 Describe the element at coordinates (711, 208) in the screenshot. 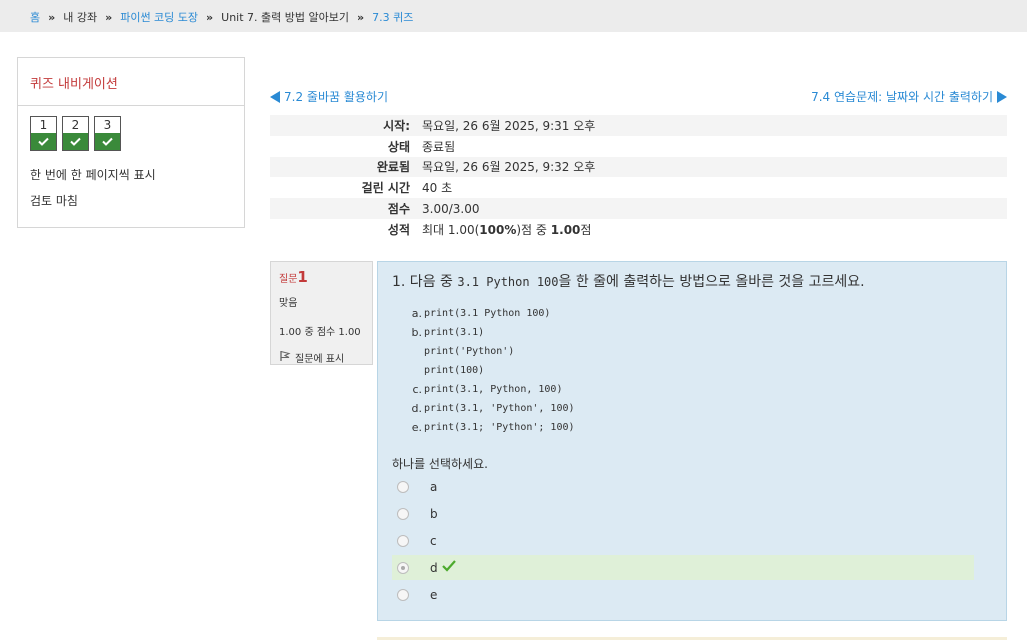

I see `summary-value: 3.00/3.00` at that location.